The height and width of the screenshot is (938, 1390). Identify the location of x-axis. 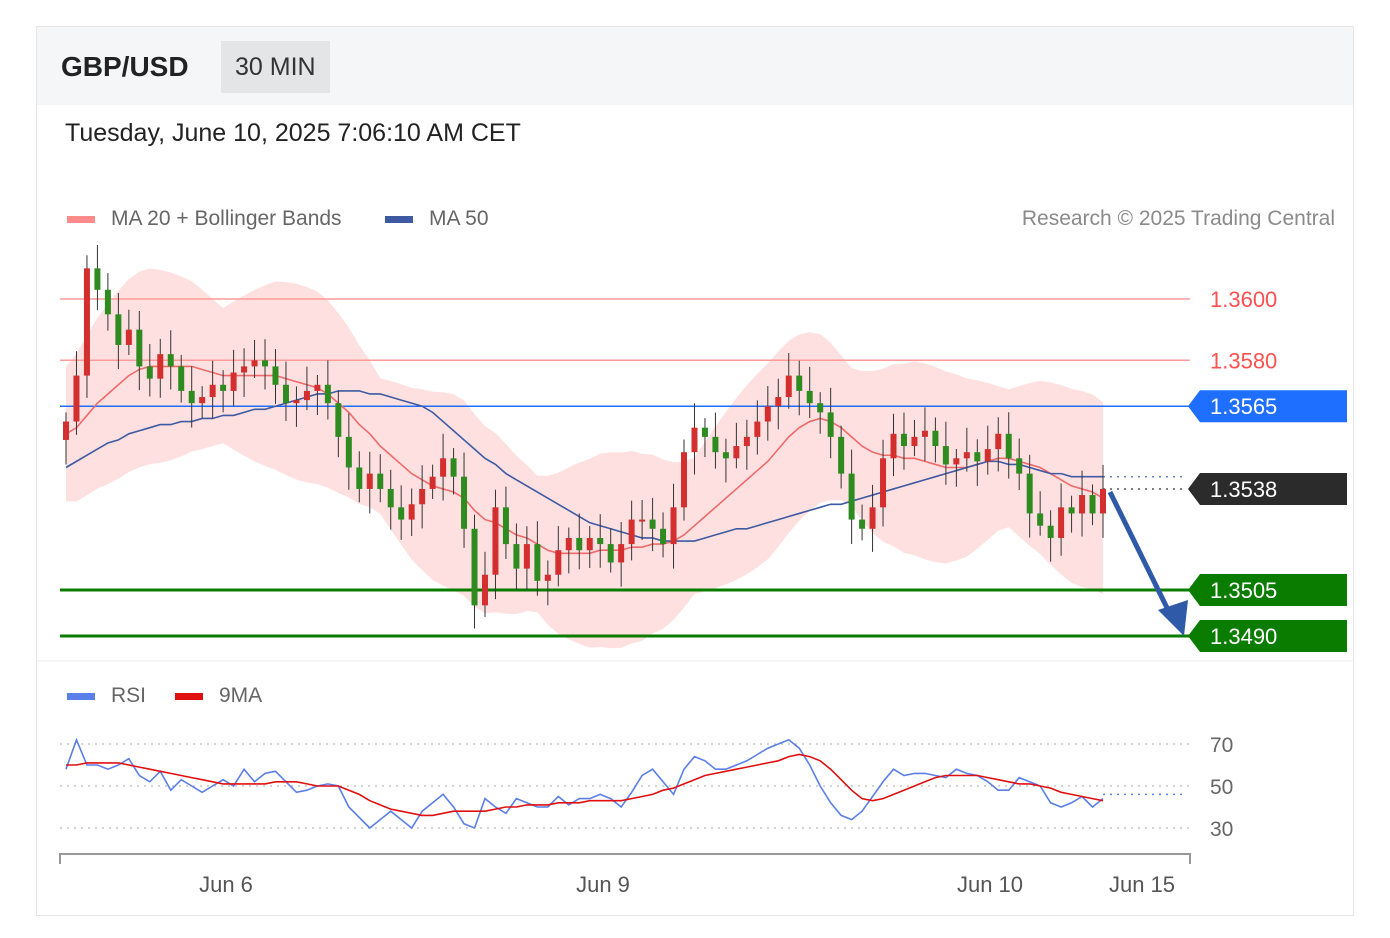
(625, 858).